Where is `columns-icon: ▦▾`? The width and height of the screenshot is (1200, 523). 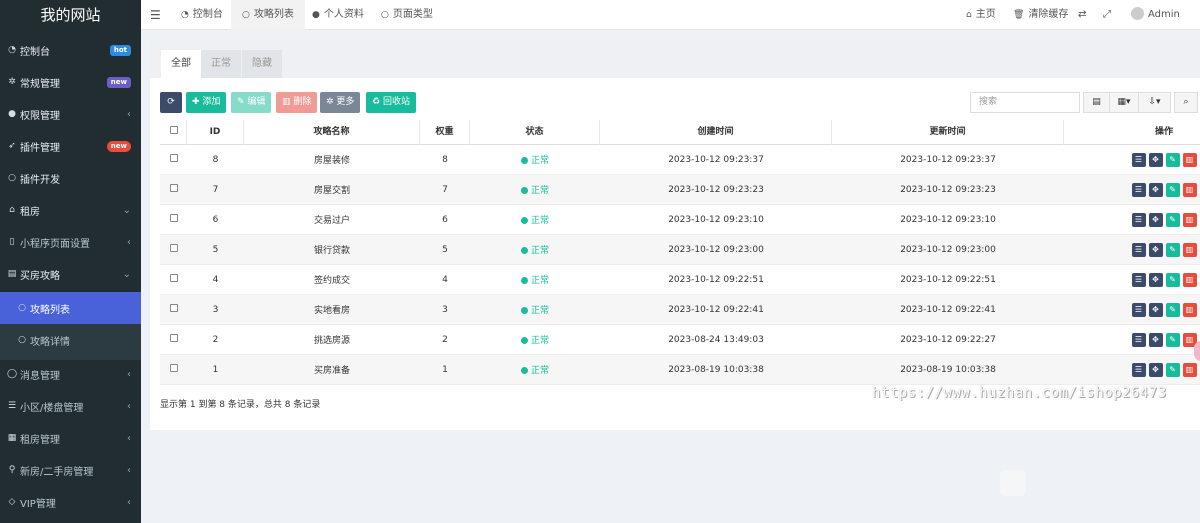 columns-icon: ▦▾ is located at coordinates (1124, 102).